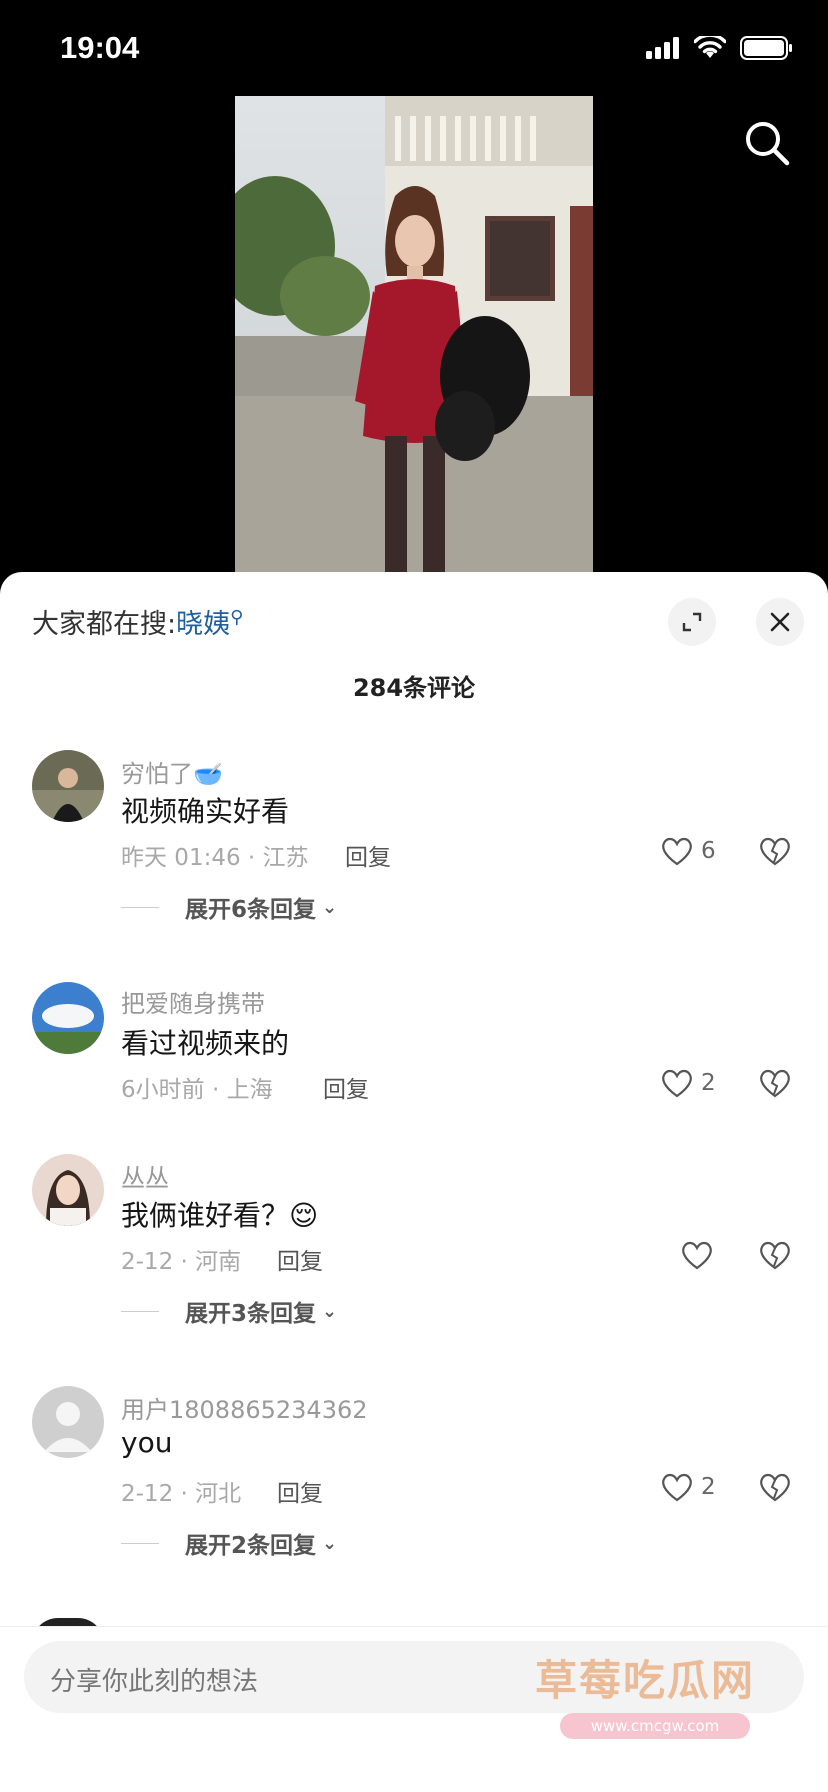  What do you see at coordinates (414, 1709) in the screenshot?
I see `comment-input-bar: 分享你此刻的想法 草莓吃瓜网 www.cmcgw.com` at bounding box center [414, 1709].